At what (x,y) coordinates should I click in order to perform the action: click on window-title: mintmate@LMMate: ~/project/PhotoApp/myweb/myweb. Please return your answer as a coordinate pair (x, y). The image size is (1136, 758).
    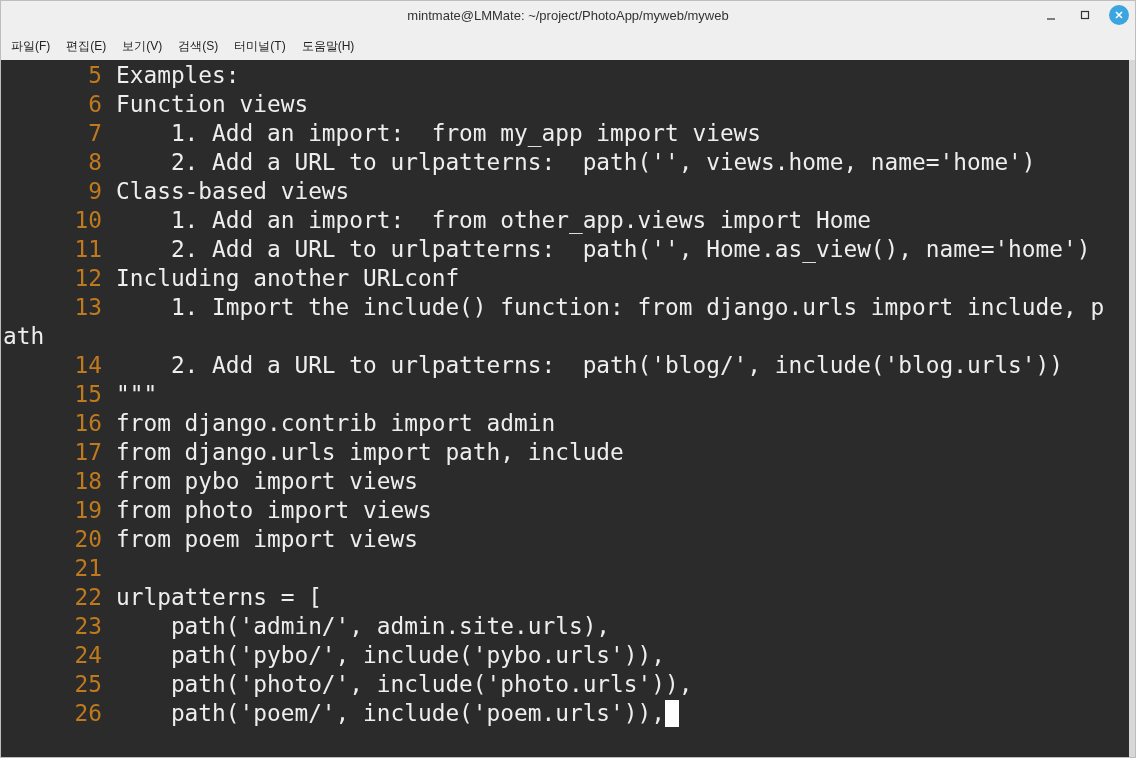
    Looking at the image, I should click on (568, 16).